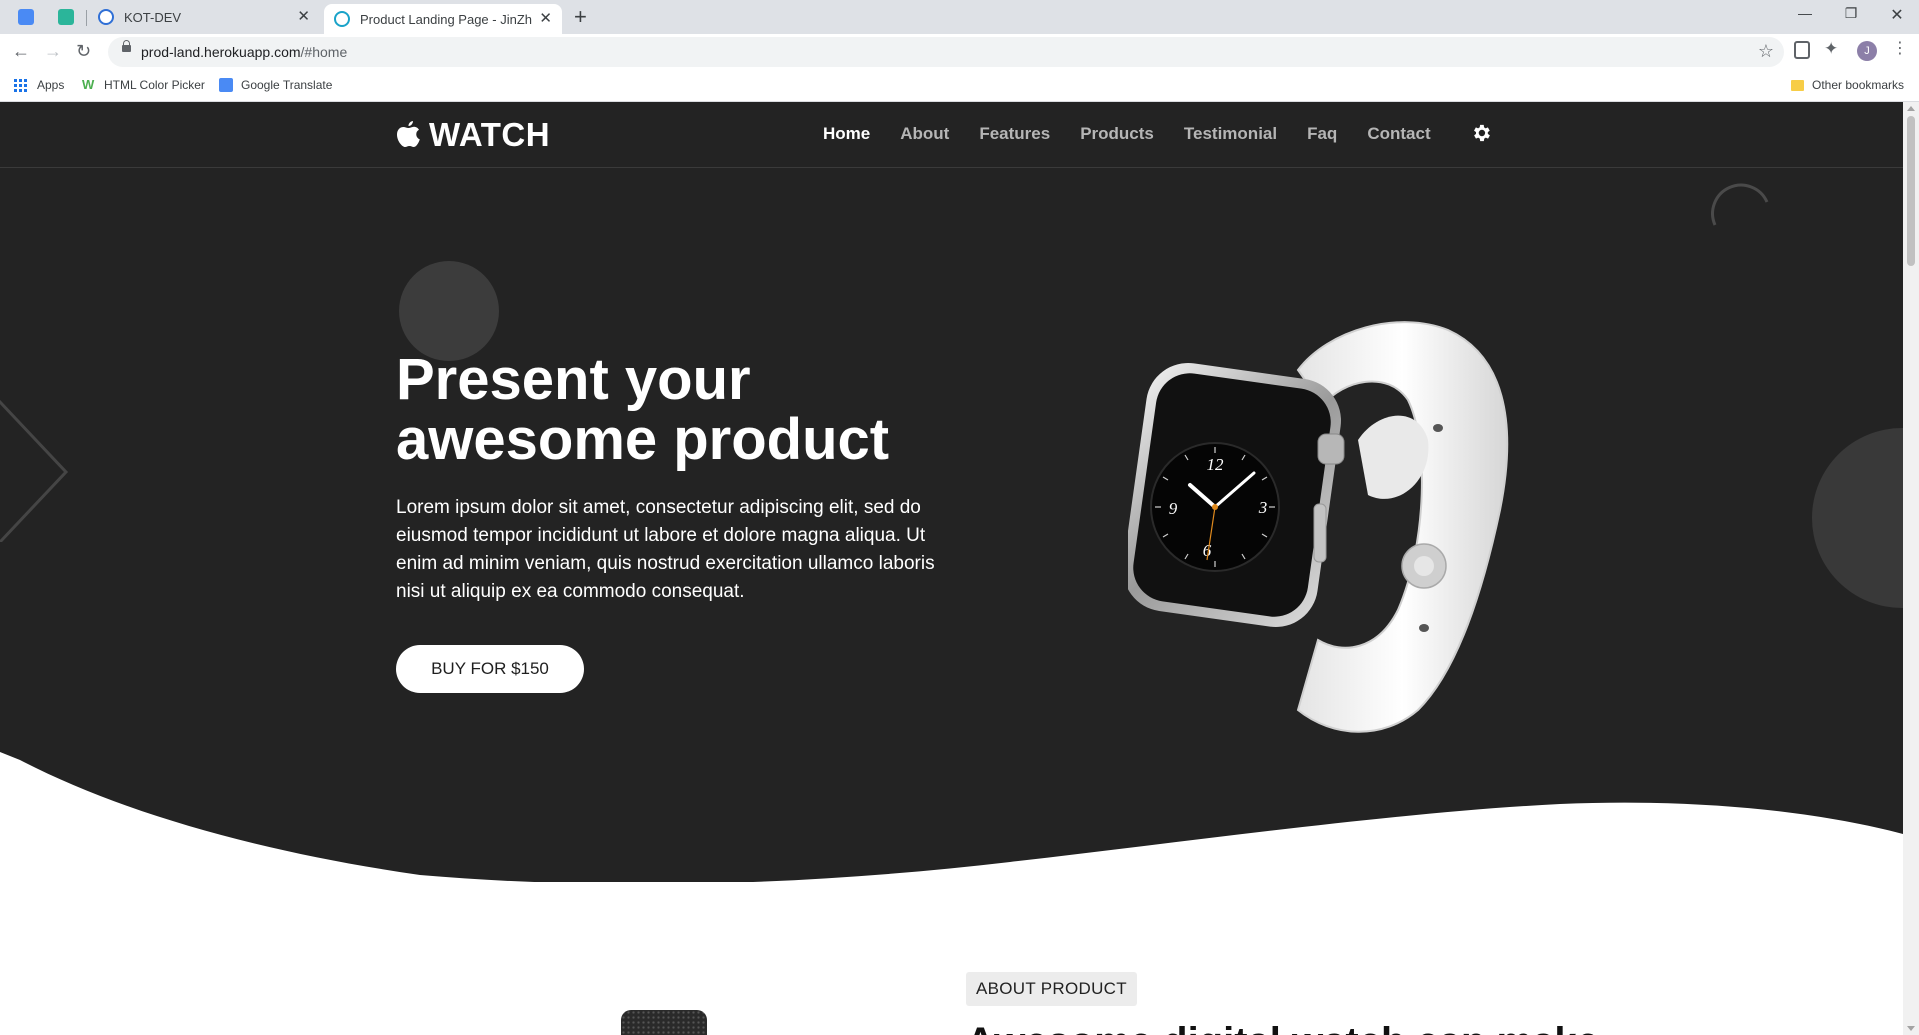 This screenshot has width=1919, height=1035. Describe the element at coordinates (1766, 51) in the screenshot. I see `bookmark-star-icon: ☆` at that location.